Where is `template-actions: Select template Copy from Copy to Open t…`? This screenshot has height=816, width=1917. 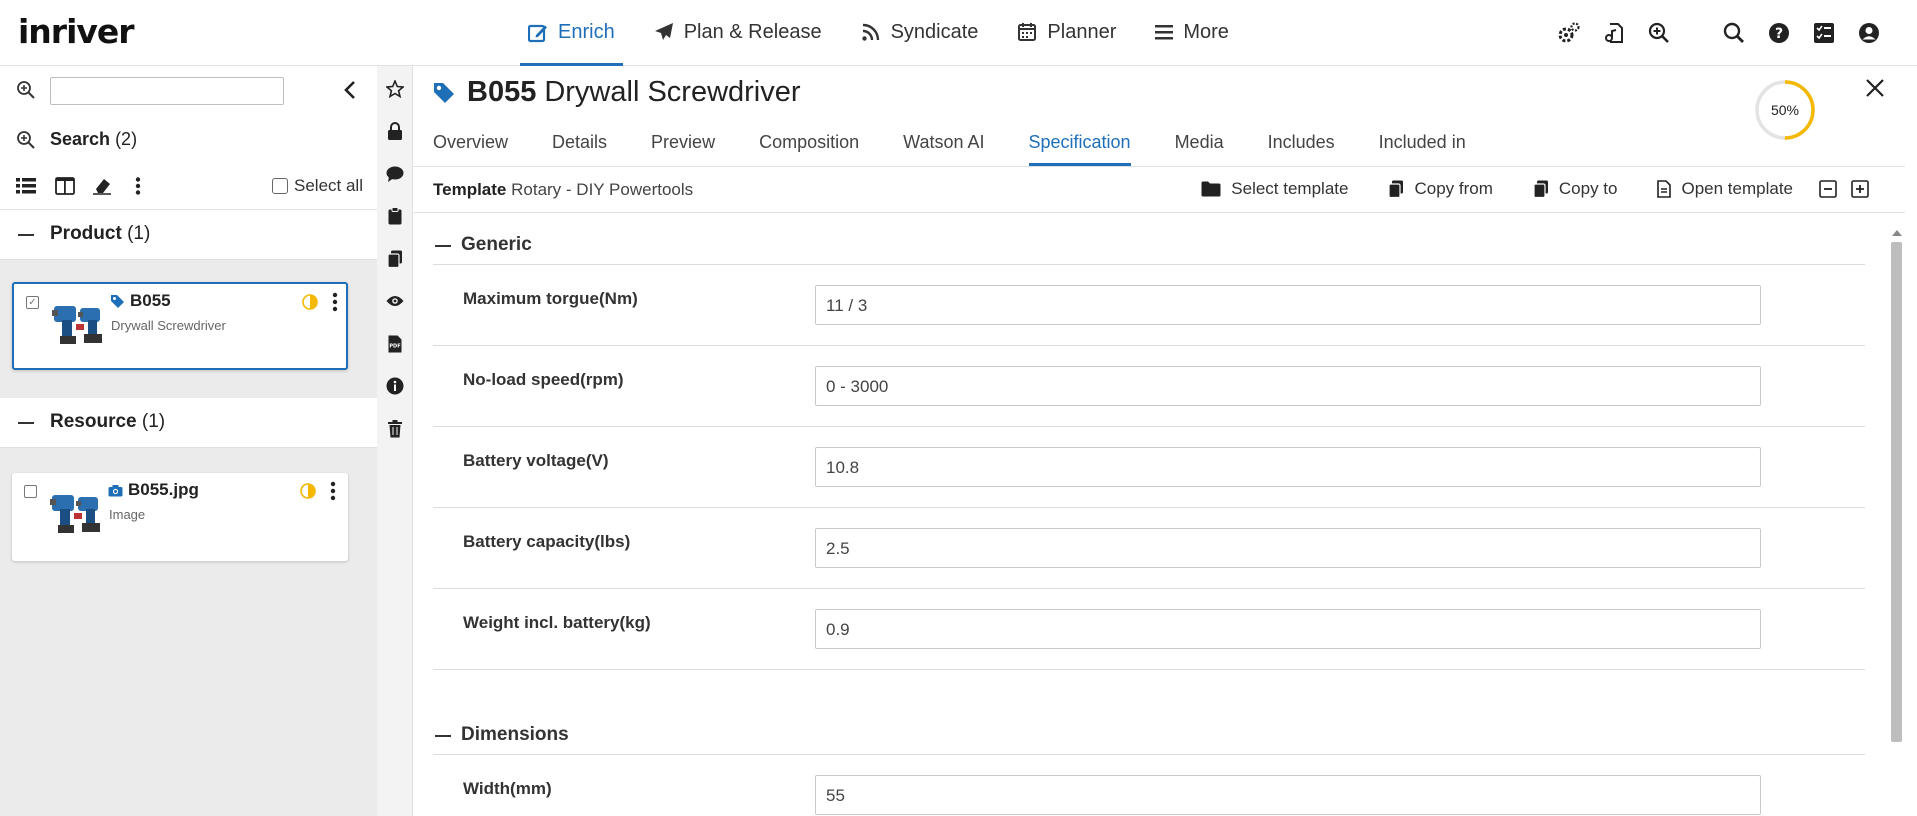
template-actions: Select template Copy from Copy to Open t… is located at coordinates (1515, 189).